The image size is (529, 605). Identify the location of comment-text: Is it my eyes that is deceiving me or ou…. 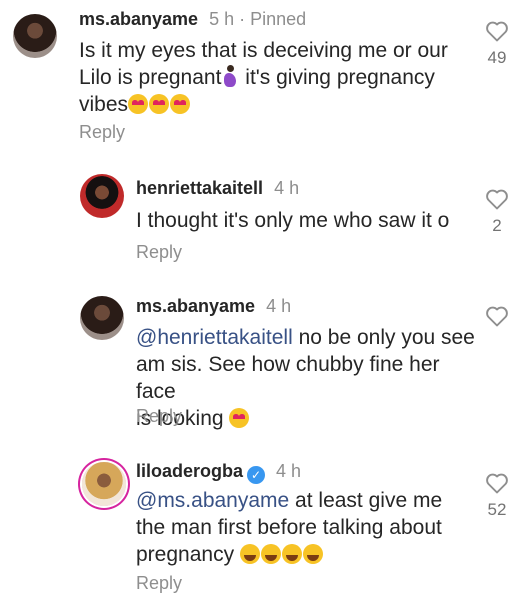
(263, 77).